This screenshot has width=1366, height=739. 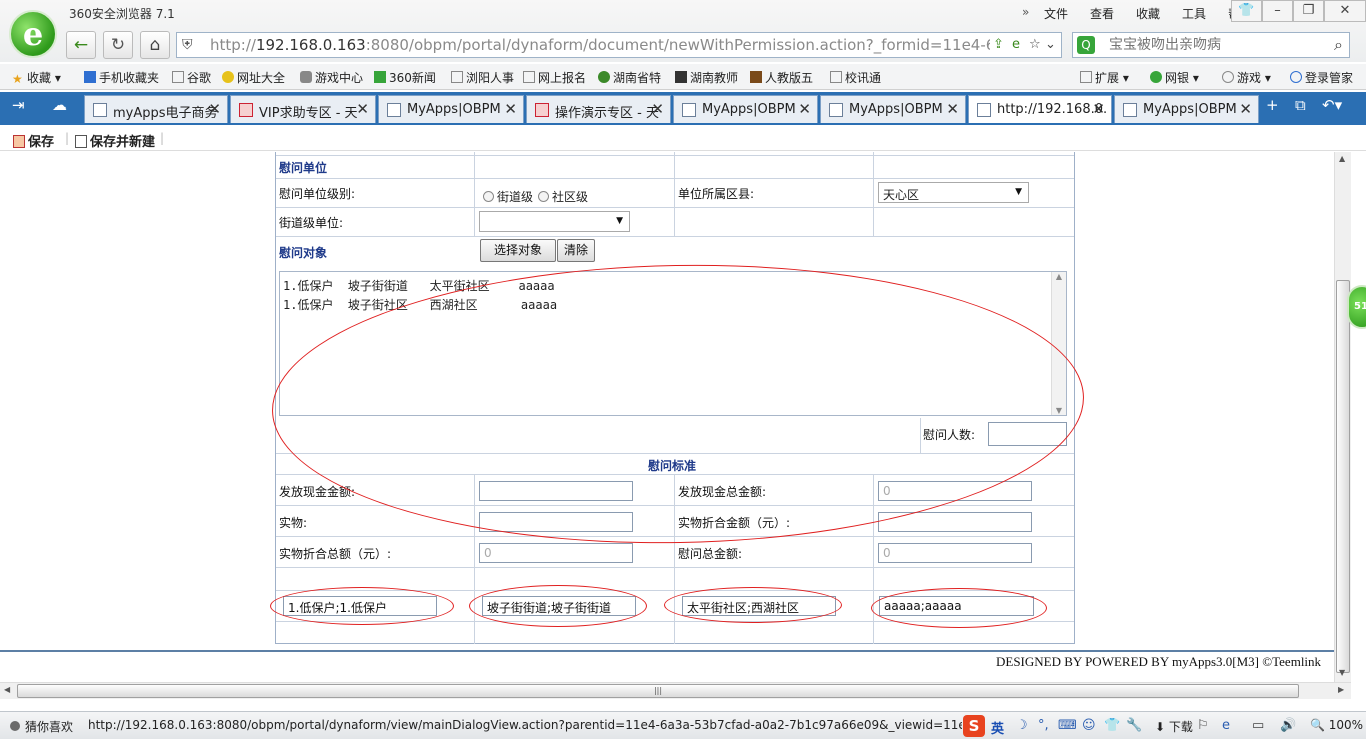 I want to click on flag-icon: ⚐, so click(x=1203, y=725).